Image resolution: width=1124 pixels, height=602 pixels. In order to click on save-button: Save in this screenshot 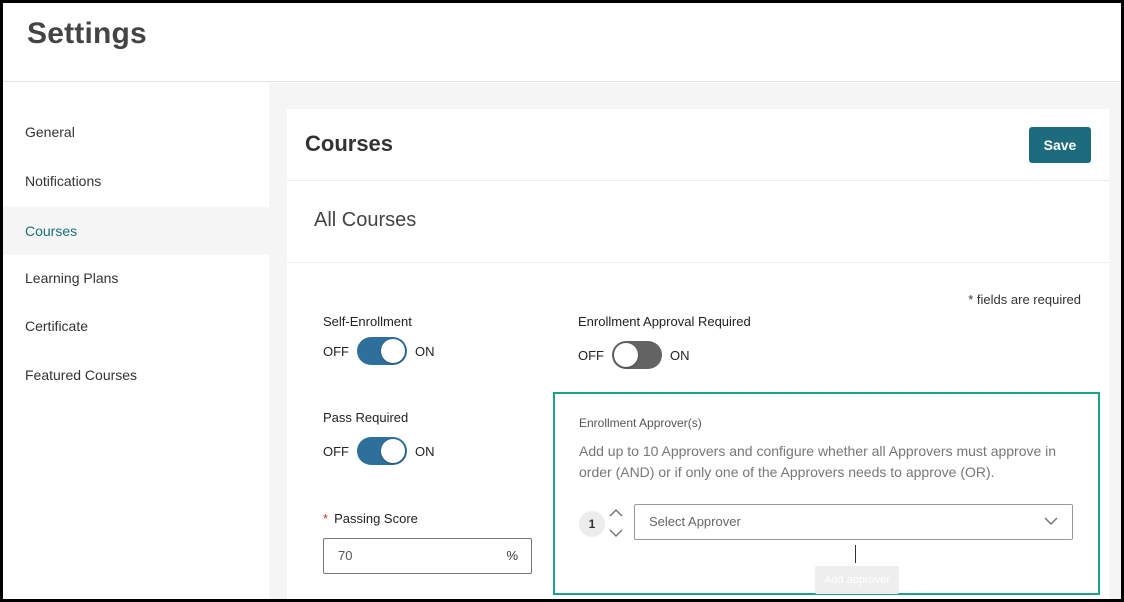, I will do `click(1060, 145)`.